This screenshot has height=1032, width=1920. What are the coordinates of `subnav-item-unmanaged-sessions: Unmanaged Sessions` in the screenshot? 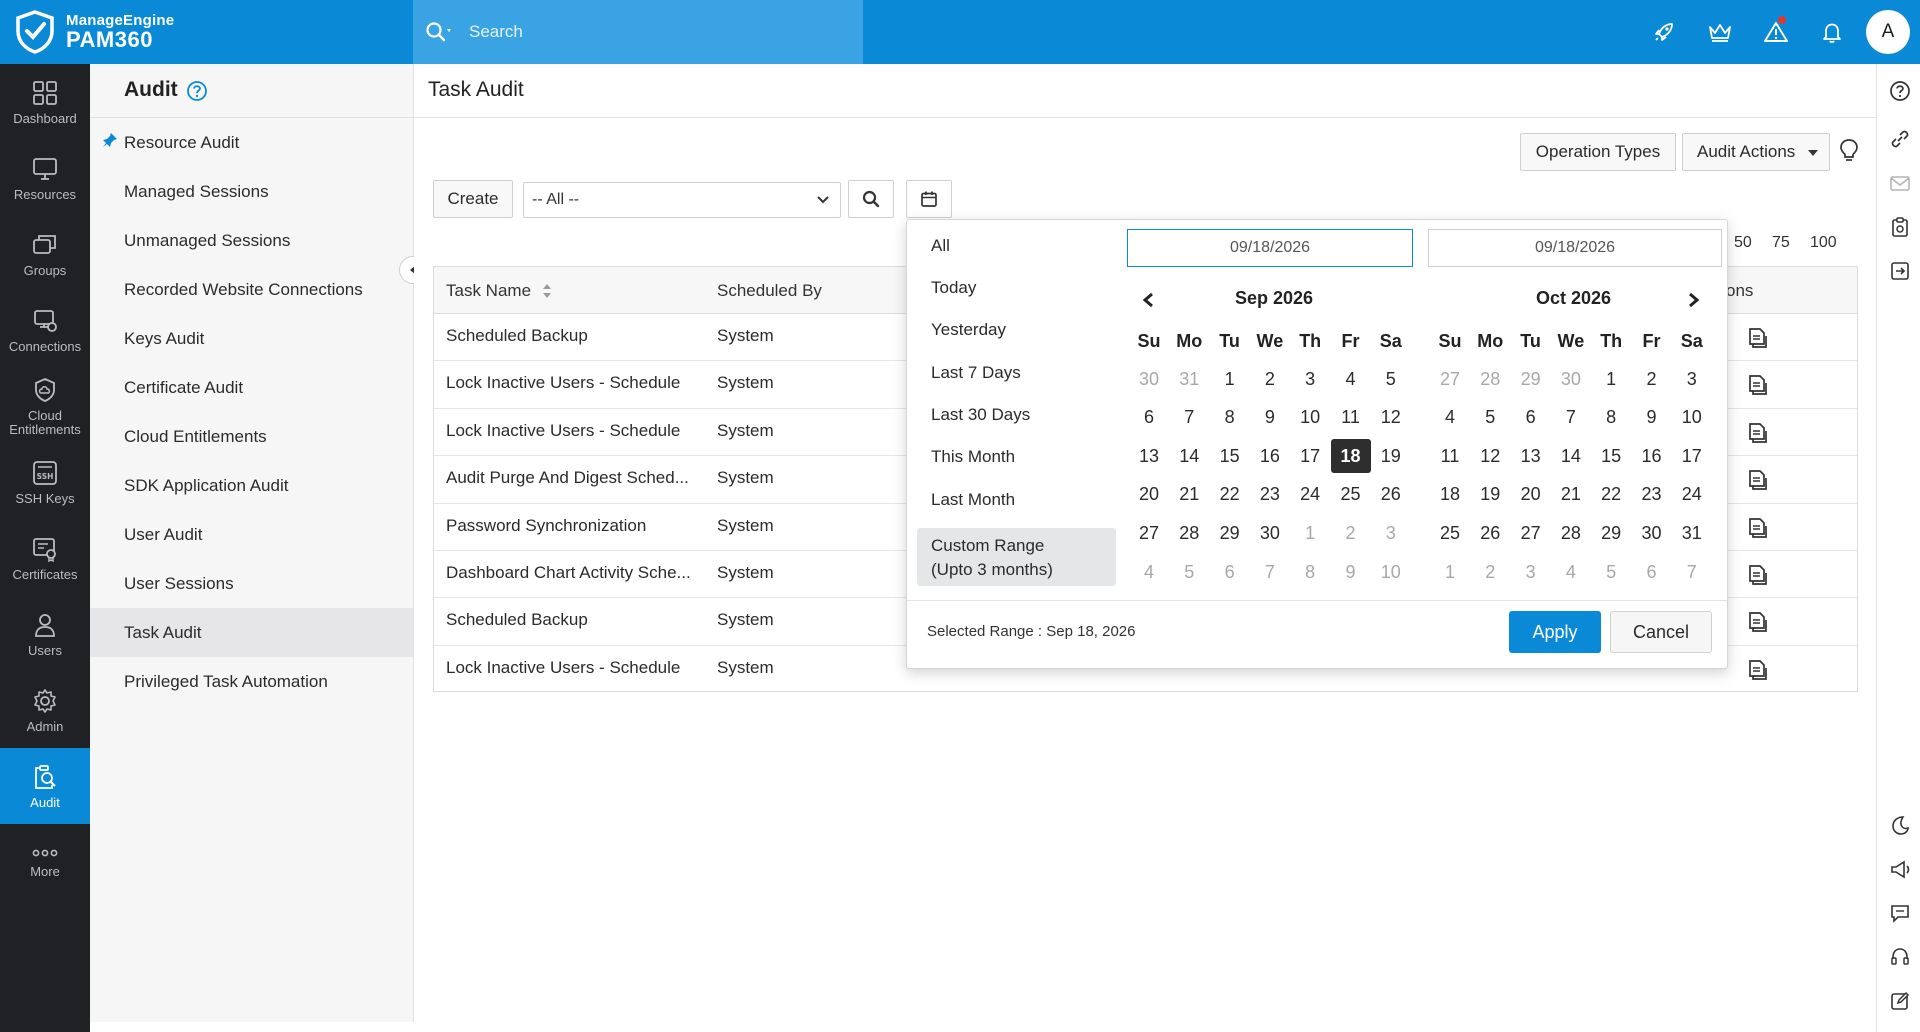 It's located at (251, 240).